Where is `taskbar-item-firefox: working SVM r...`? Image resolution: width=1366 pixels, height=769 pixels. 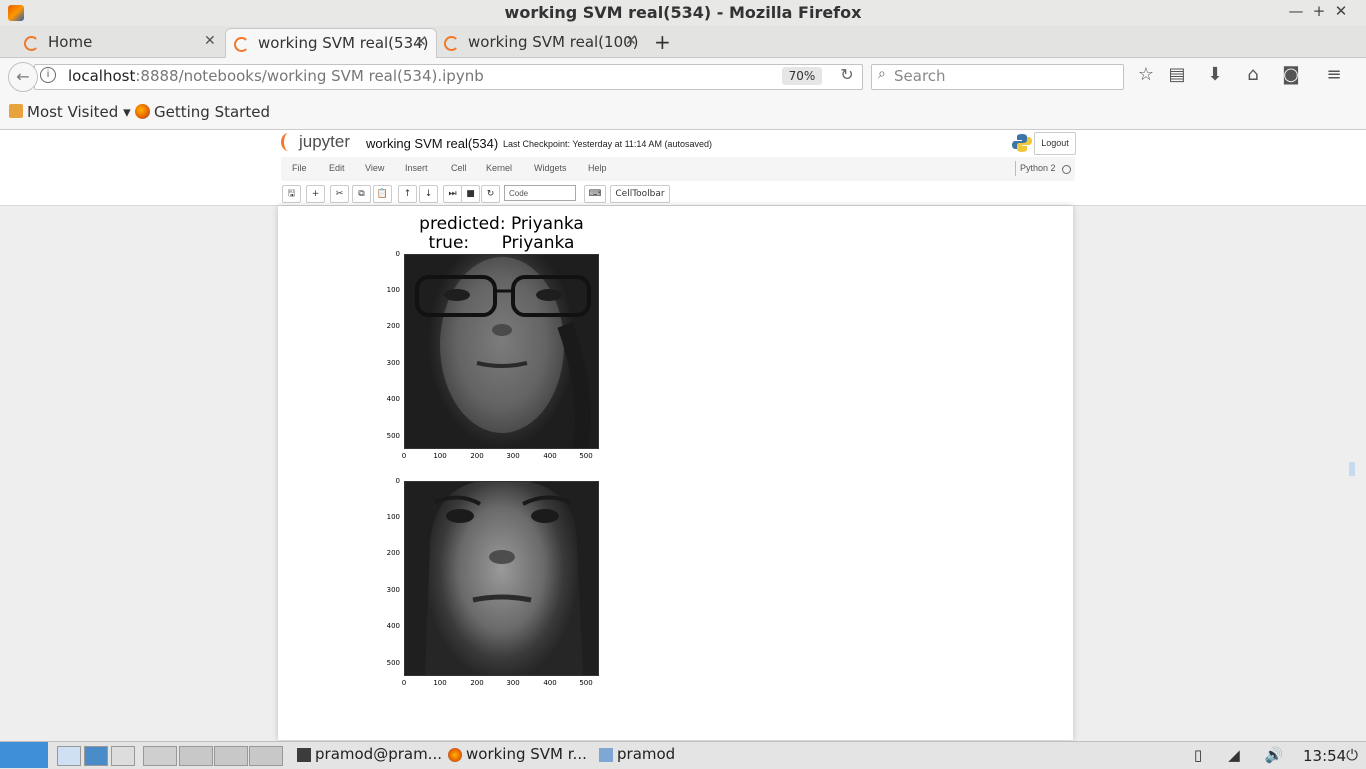 taskbar-item-firefox: working SVM r... is located at coordinates (518, 755).